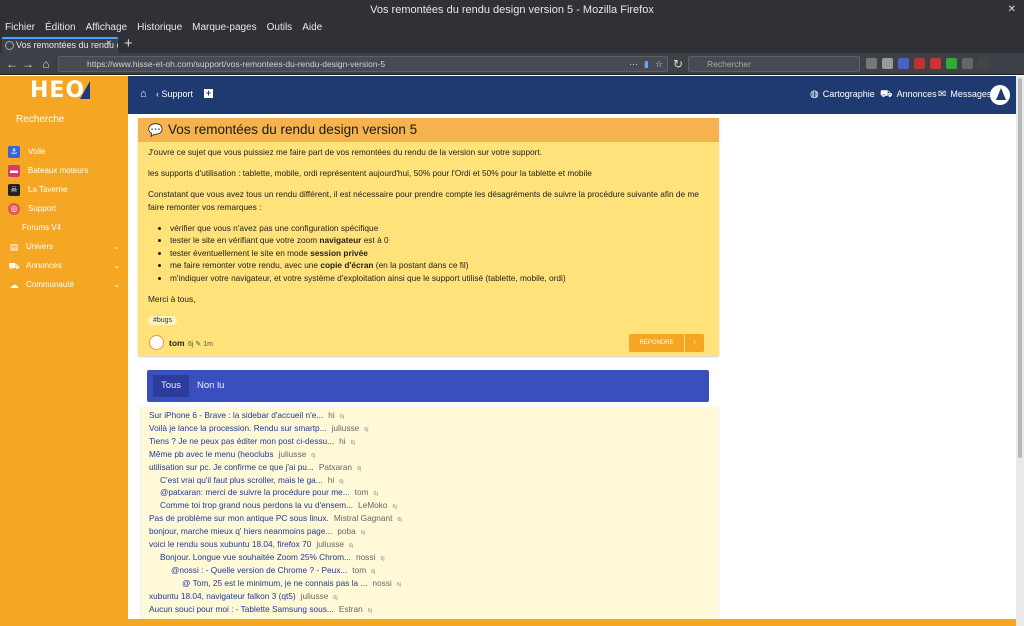 Image resolution: width=1024 pixels, height=626 pixels. What do you see at coordinates (85, 90) in the screenshot?
I see `sail-icon` at bounding box center [85, 90].